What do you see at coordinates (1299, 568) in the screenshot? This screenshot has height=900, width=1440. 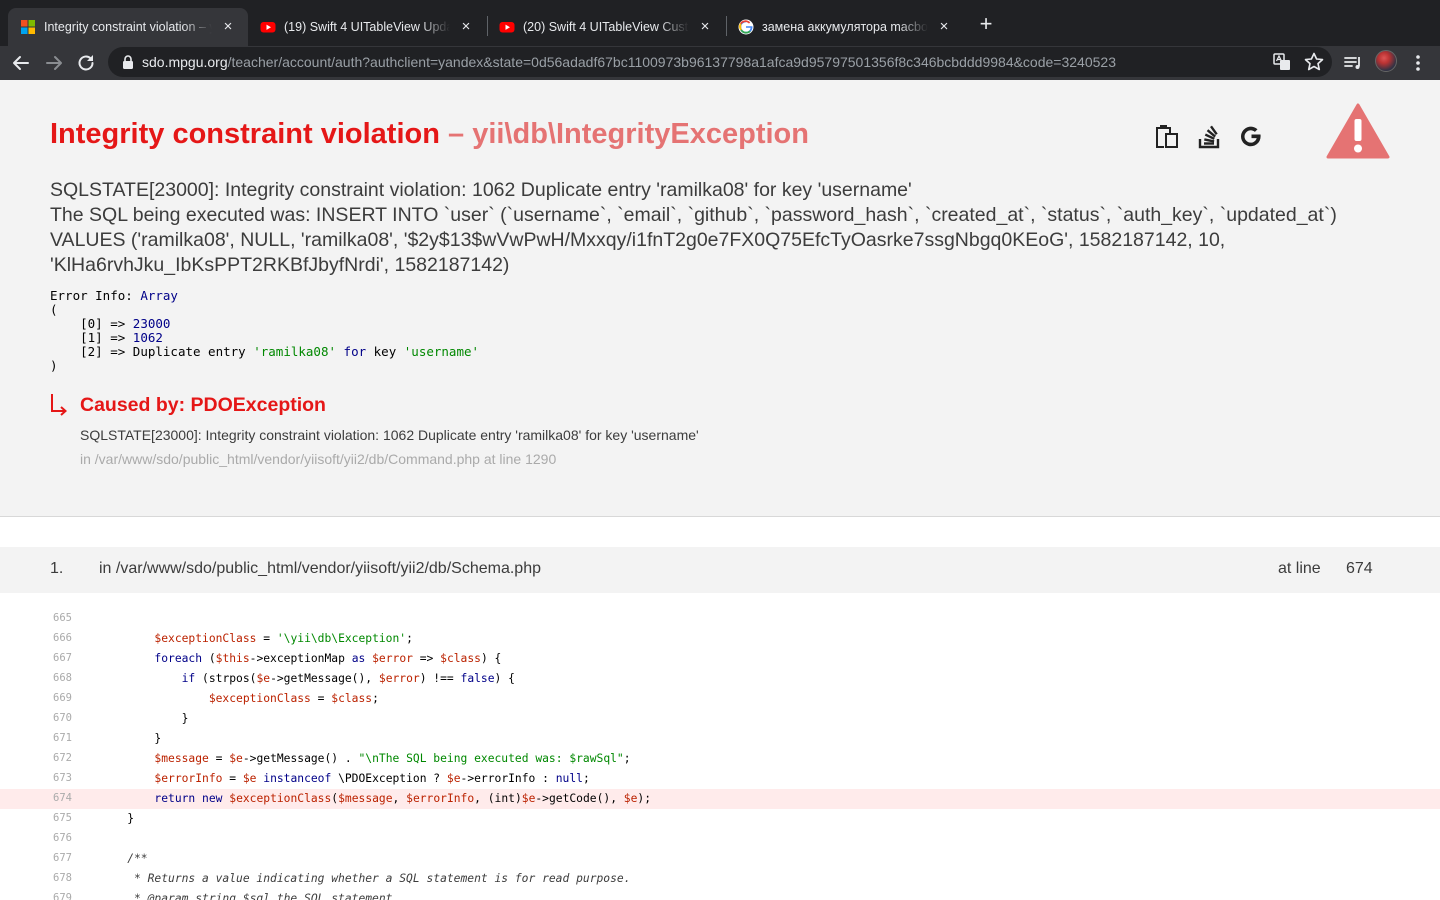 I see `call-at-line-label: at line` at bounding box center [1299, 568].